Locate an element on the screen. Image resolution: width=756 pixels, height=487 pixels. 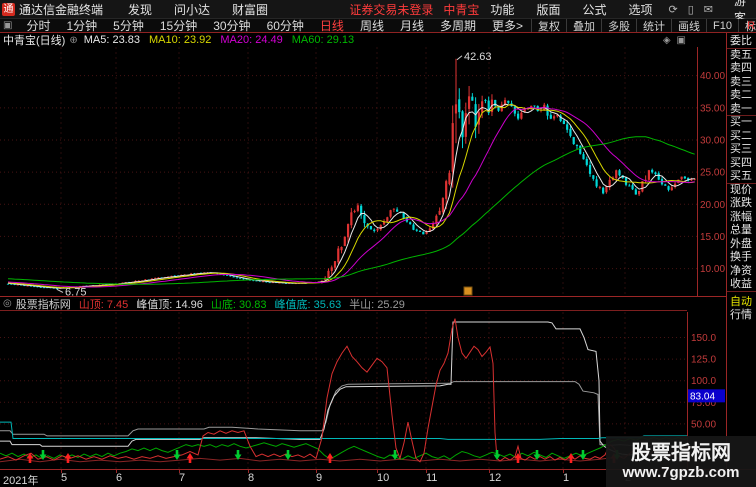
sidebar-item-买二: 买二 is located at coordinates (743, 136).